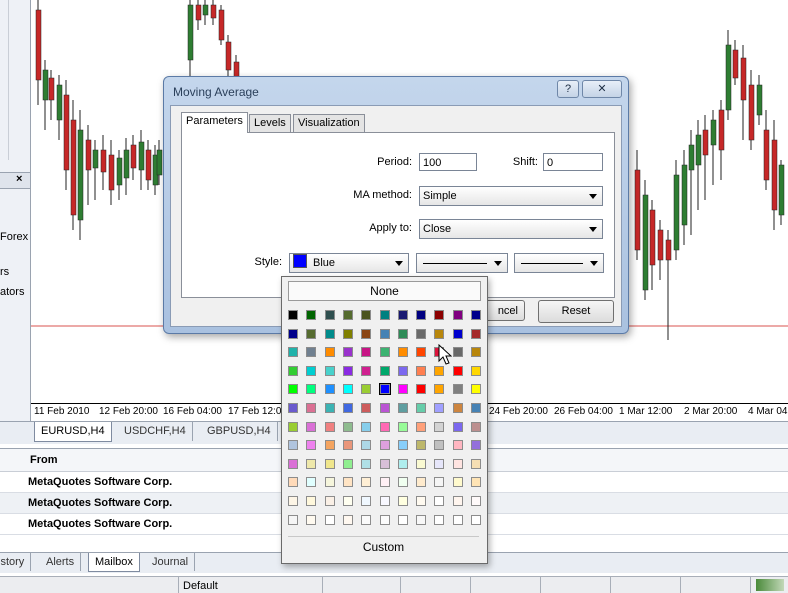 This screenshot has width=788, height=593. Describe the element at coordinates (155, 431) in the screenshot. I see `chart-tab-usdchf: USDCHF,H4` at that location.